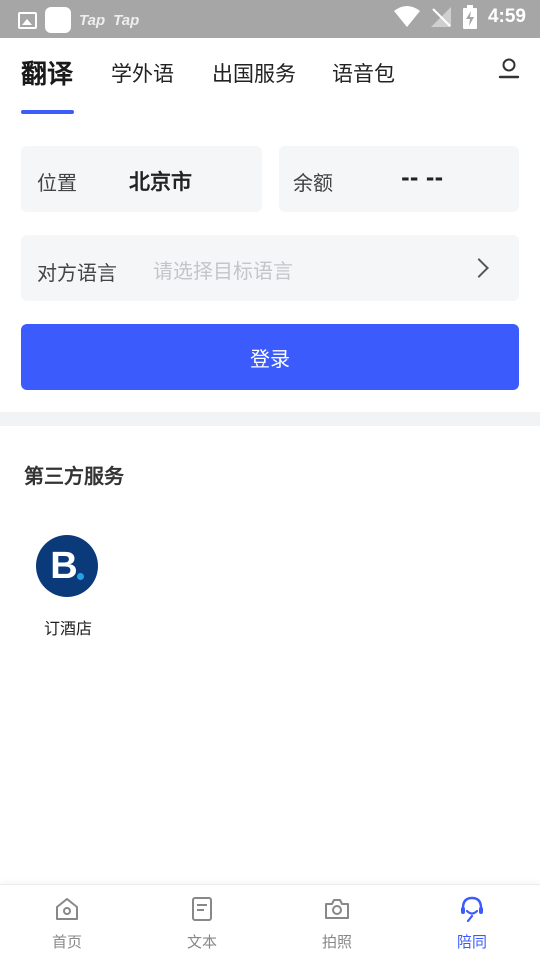  I want to click on nav-companion-label: 陪同, so click(471, 942).